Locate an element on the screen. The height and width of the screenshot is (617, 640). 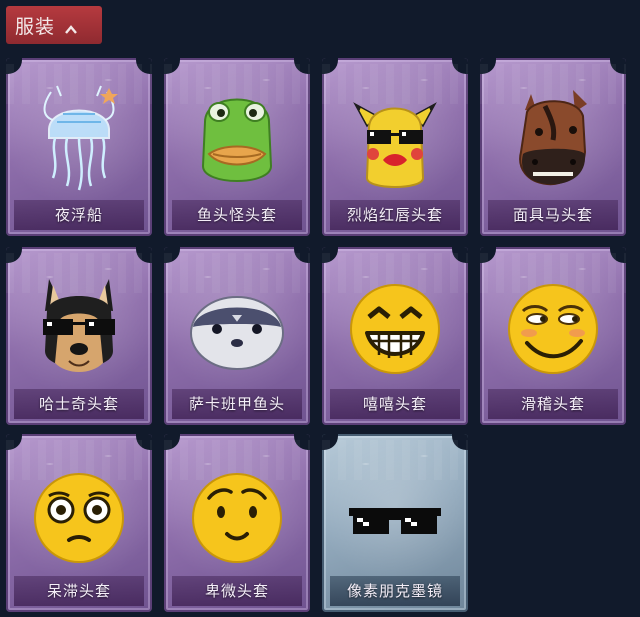
item-label: 烈焰红唇头套 is located at coordinates (395, 215).